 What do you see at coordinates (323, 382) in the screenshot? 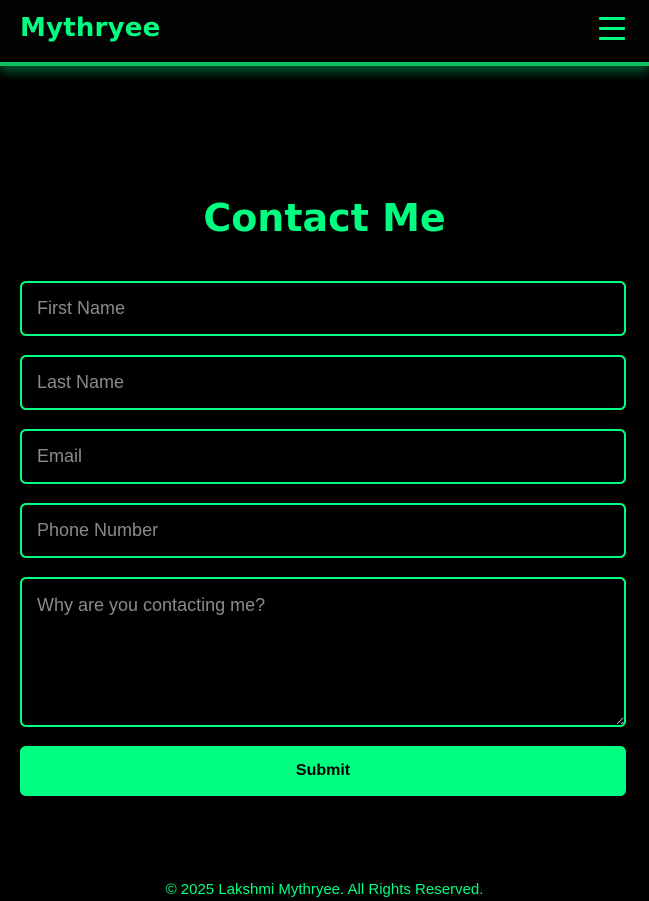
I see `last-name-input` at bounding box center [323, 382].